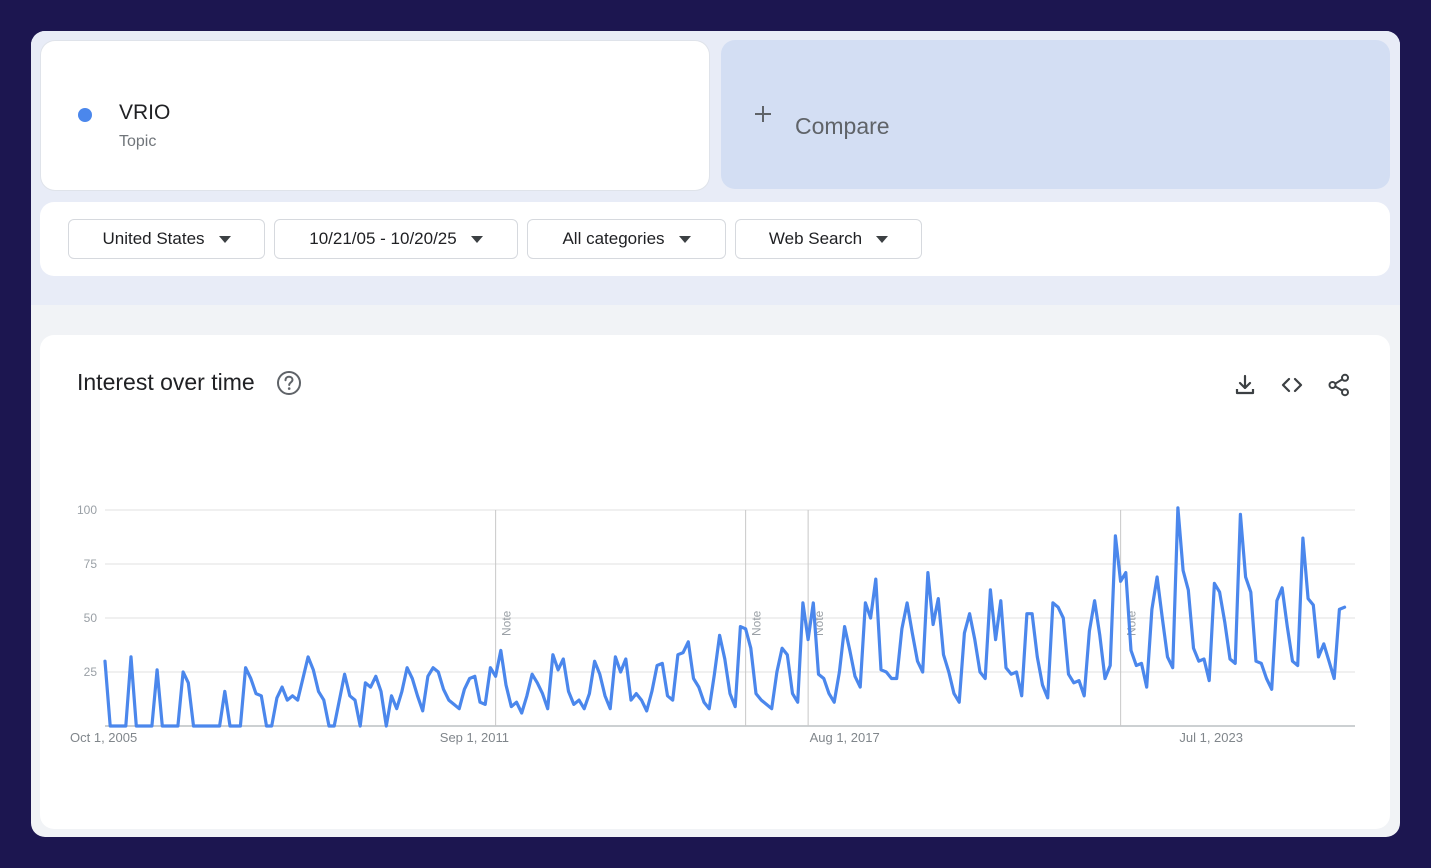 The width and height of the screenshot is (1431, 868). I want to click on search-term-card: VRIO Topic, so click(375, 115).